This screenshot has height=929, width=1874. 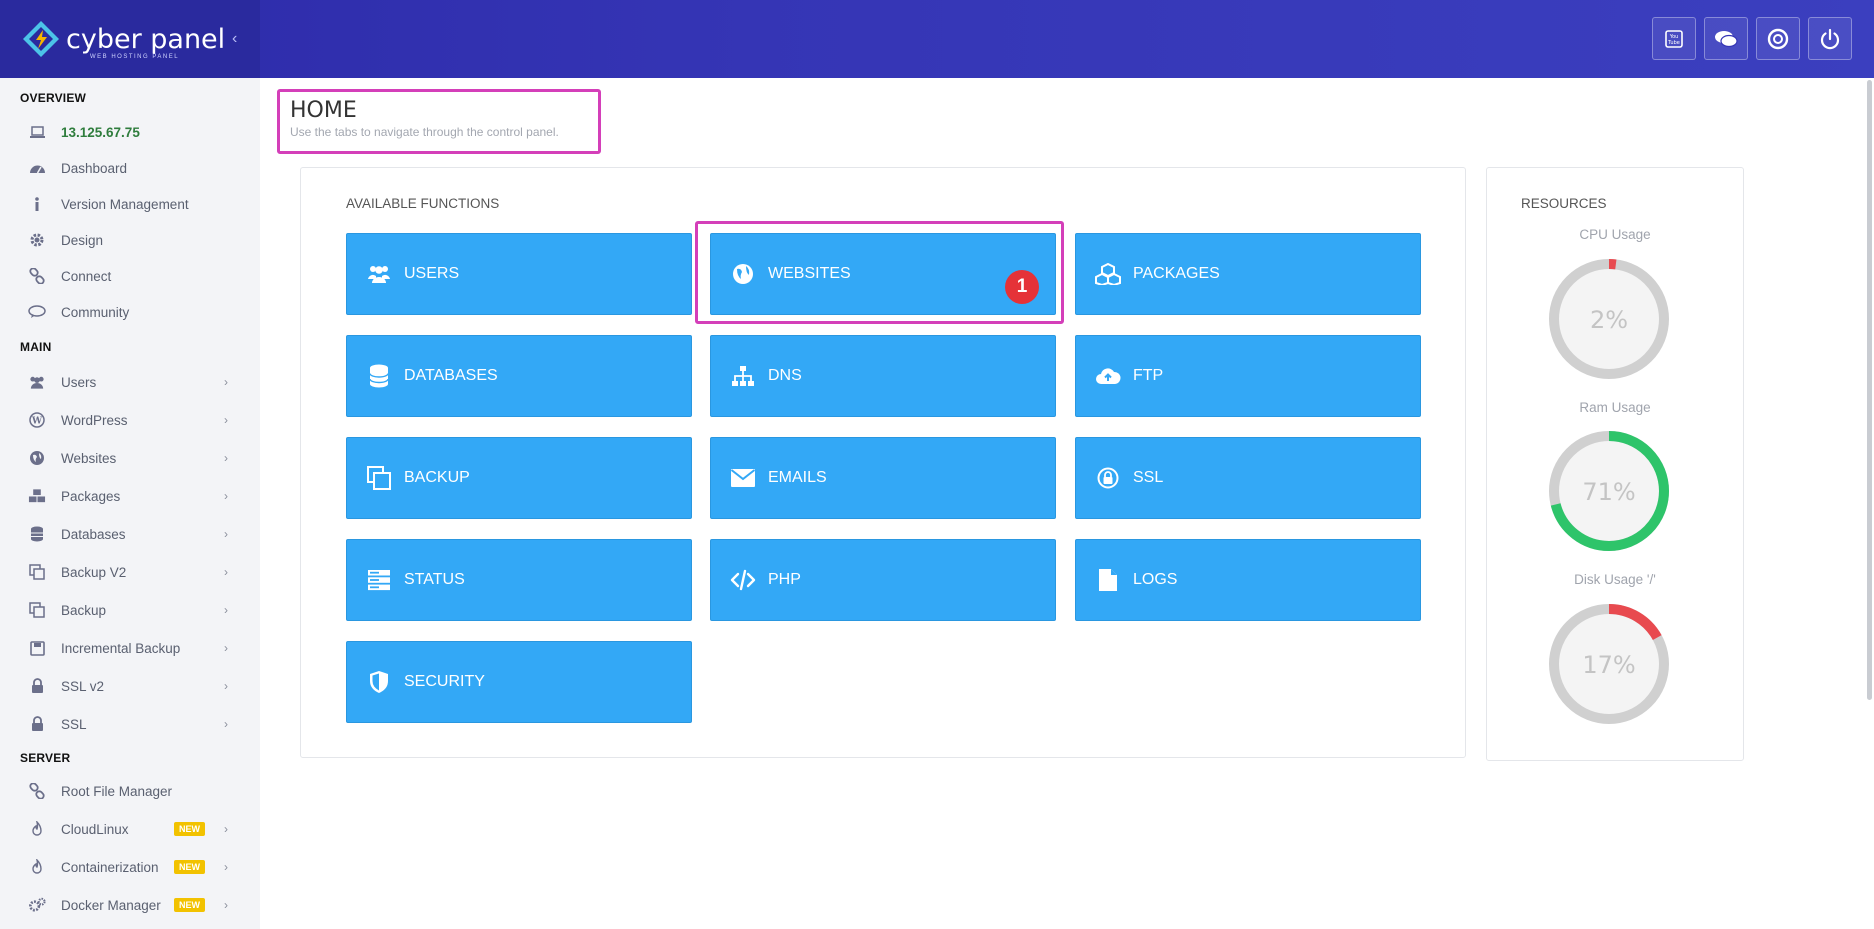 What do you see at coordinates (133, 168) in the screenshot?
I see `sidebar-item-dashboard: Dashboard` at bounding box center [133, 168].